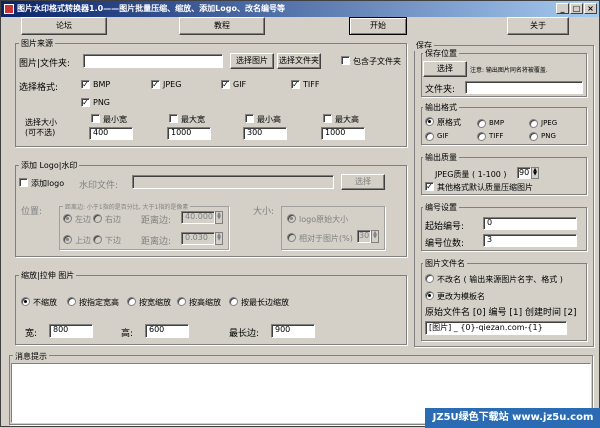  What do you see at coordinates (240, 84) in the screenshot?
I see `format-gif-label: GIF` at bounding box center [240, 84].